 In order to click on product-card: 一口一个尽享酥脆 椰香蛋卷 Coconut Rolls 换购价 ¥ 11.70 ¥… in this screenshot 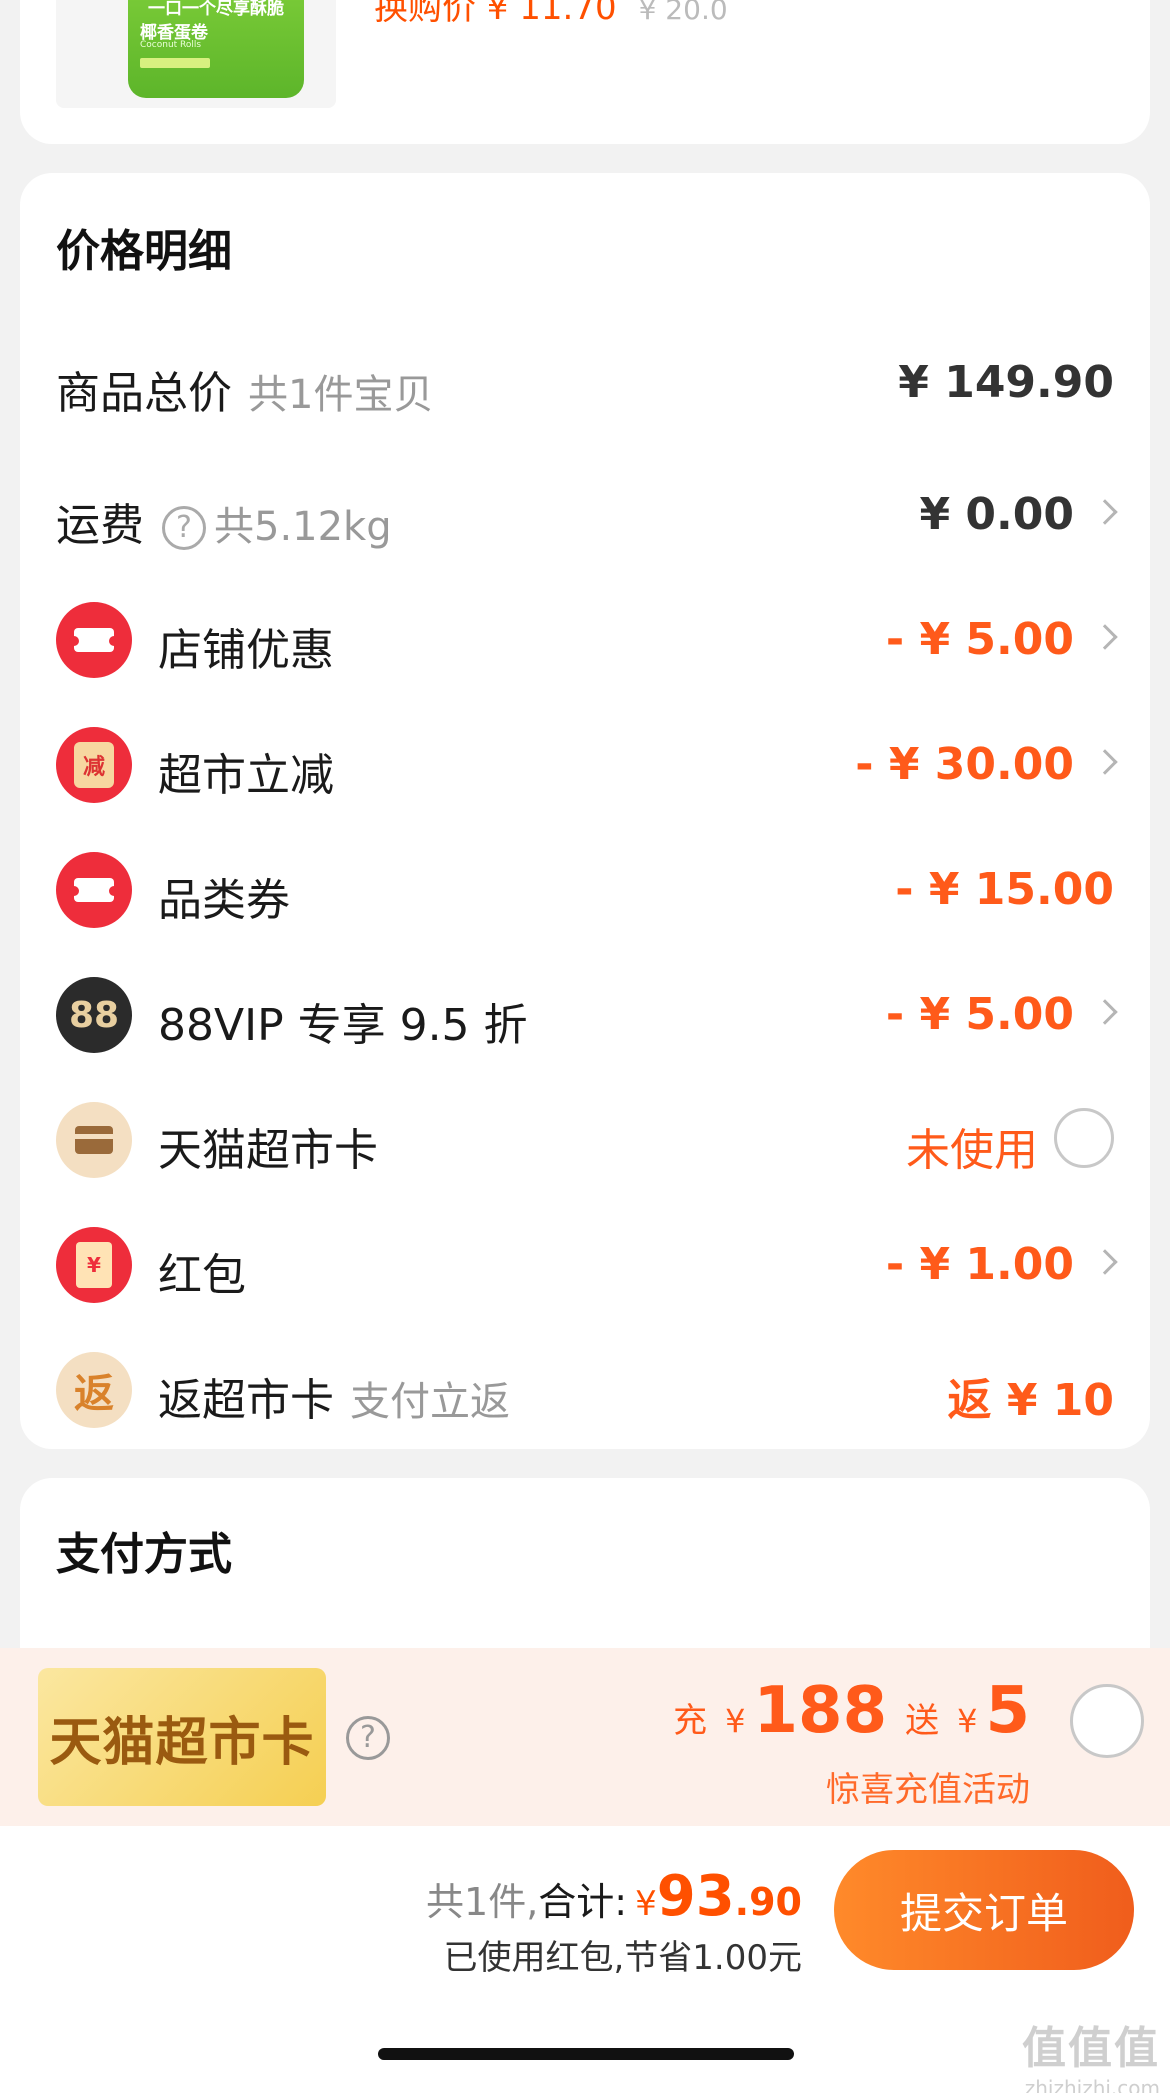, I will do `click(585, 72)`.